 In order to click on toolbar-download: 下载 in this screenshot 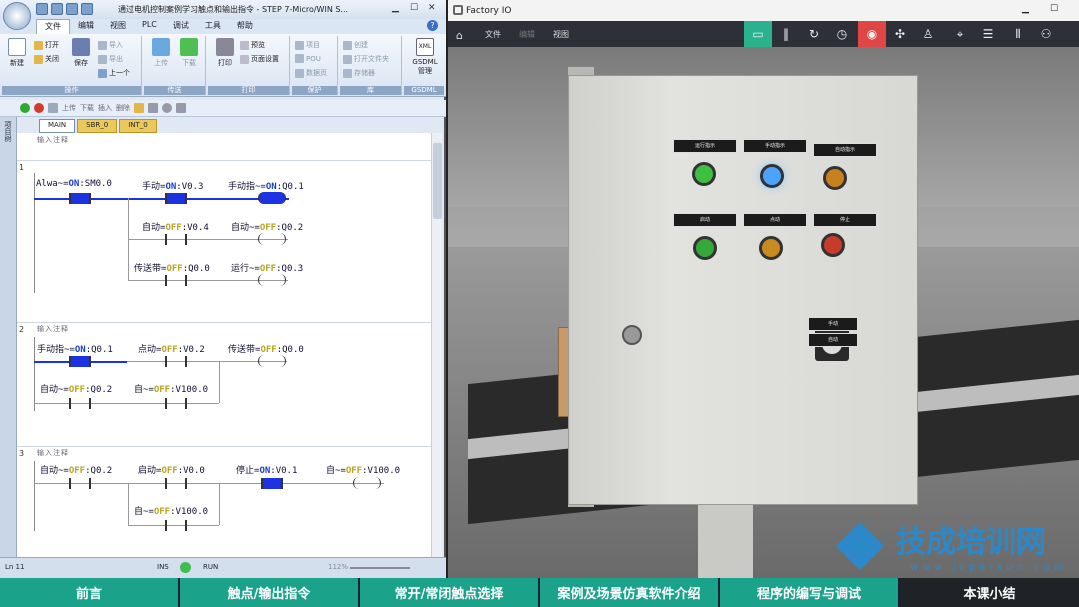, I will do `click(87, 108)`.